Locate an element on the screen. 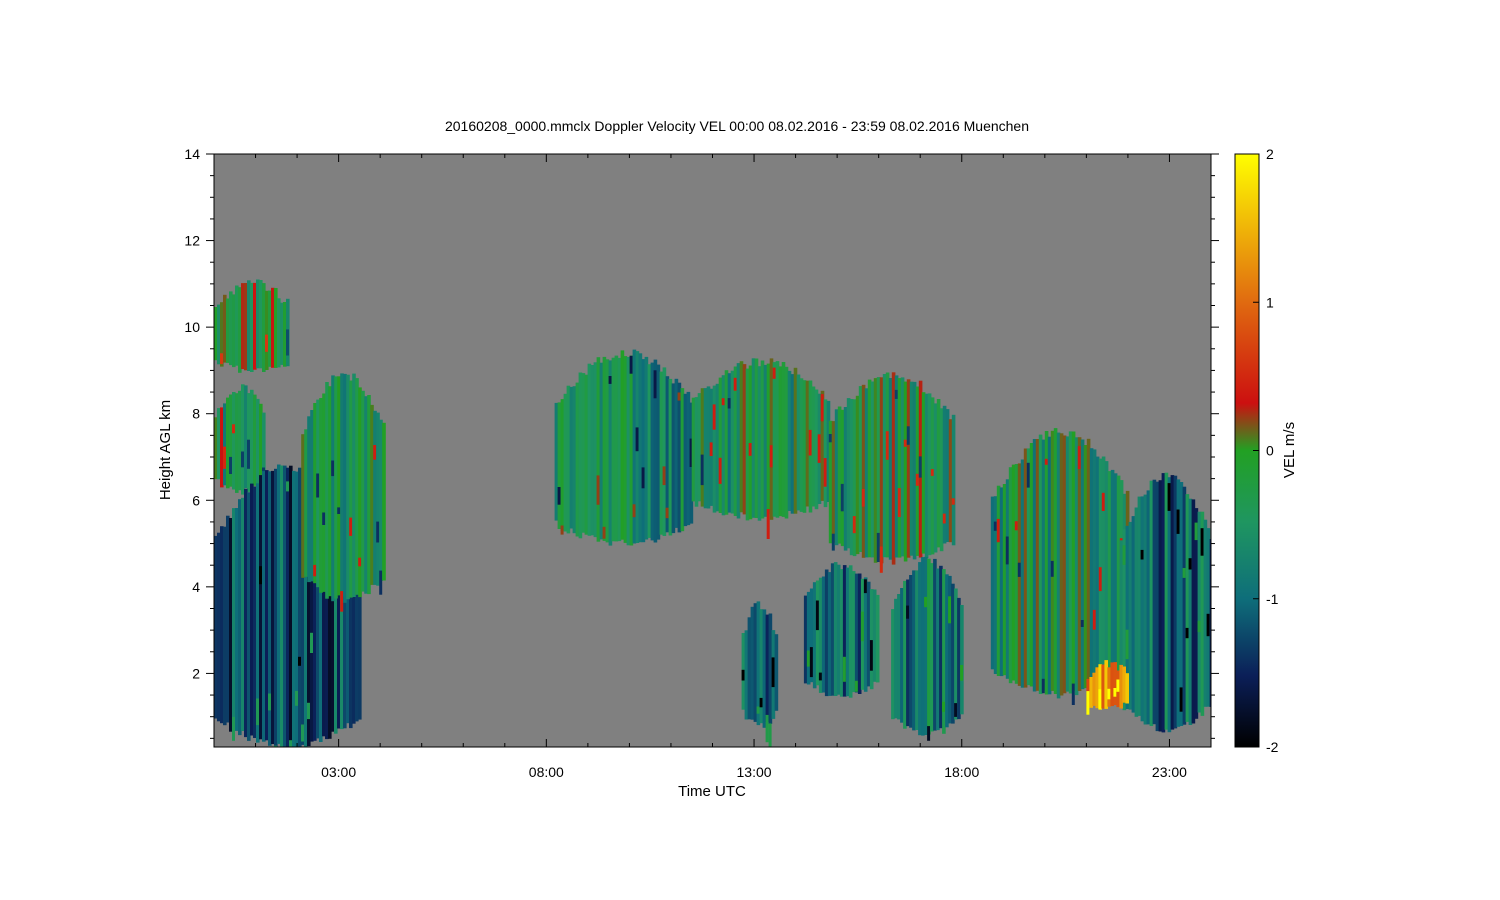 This screenshot has height=900, width=1500. colorbar-label: VEL m/s is located at coordinates (1289, 450).